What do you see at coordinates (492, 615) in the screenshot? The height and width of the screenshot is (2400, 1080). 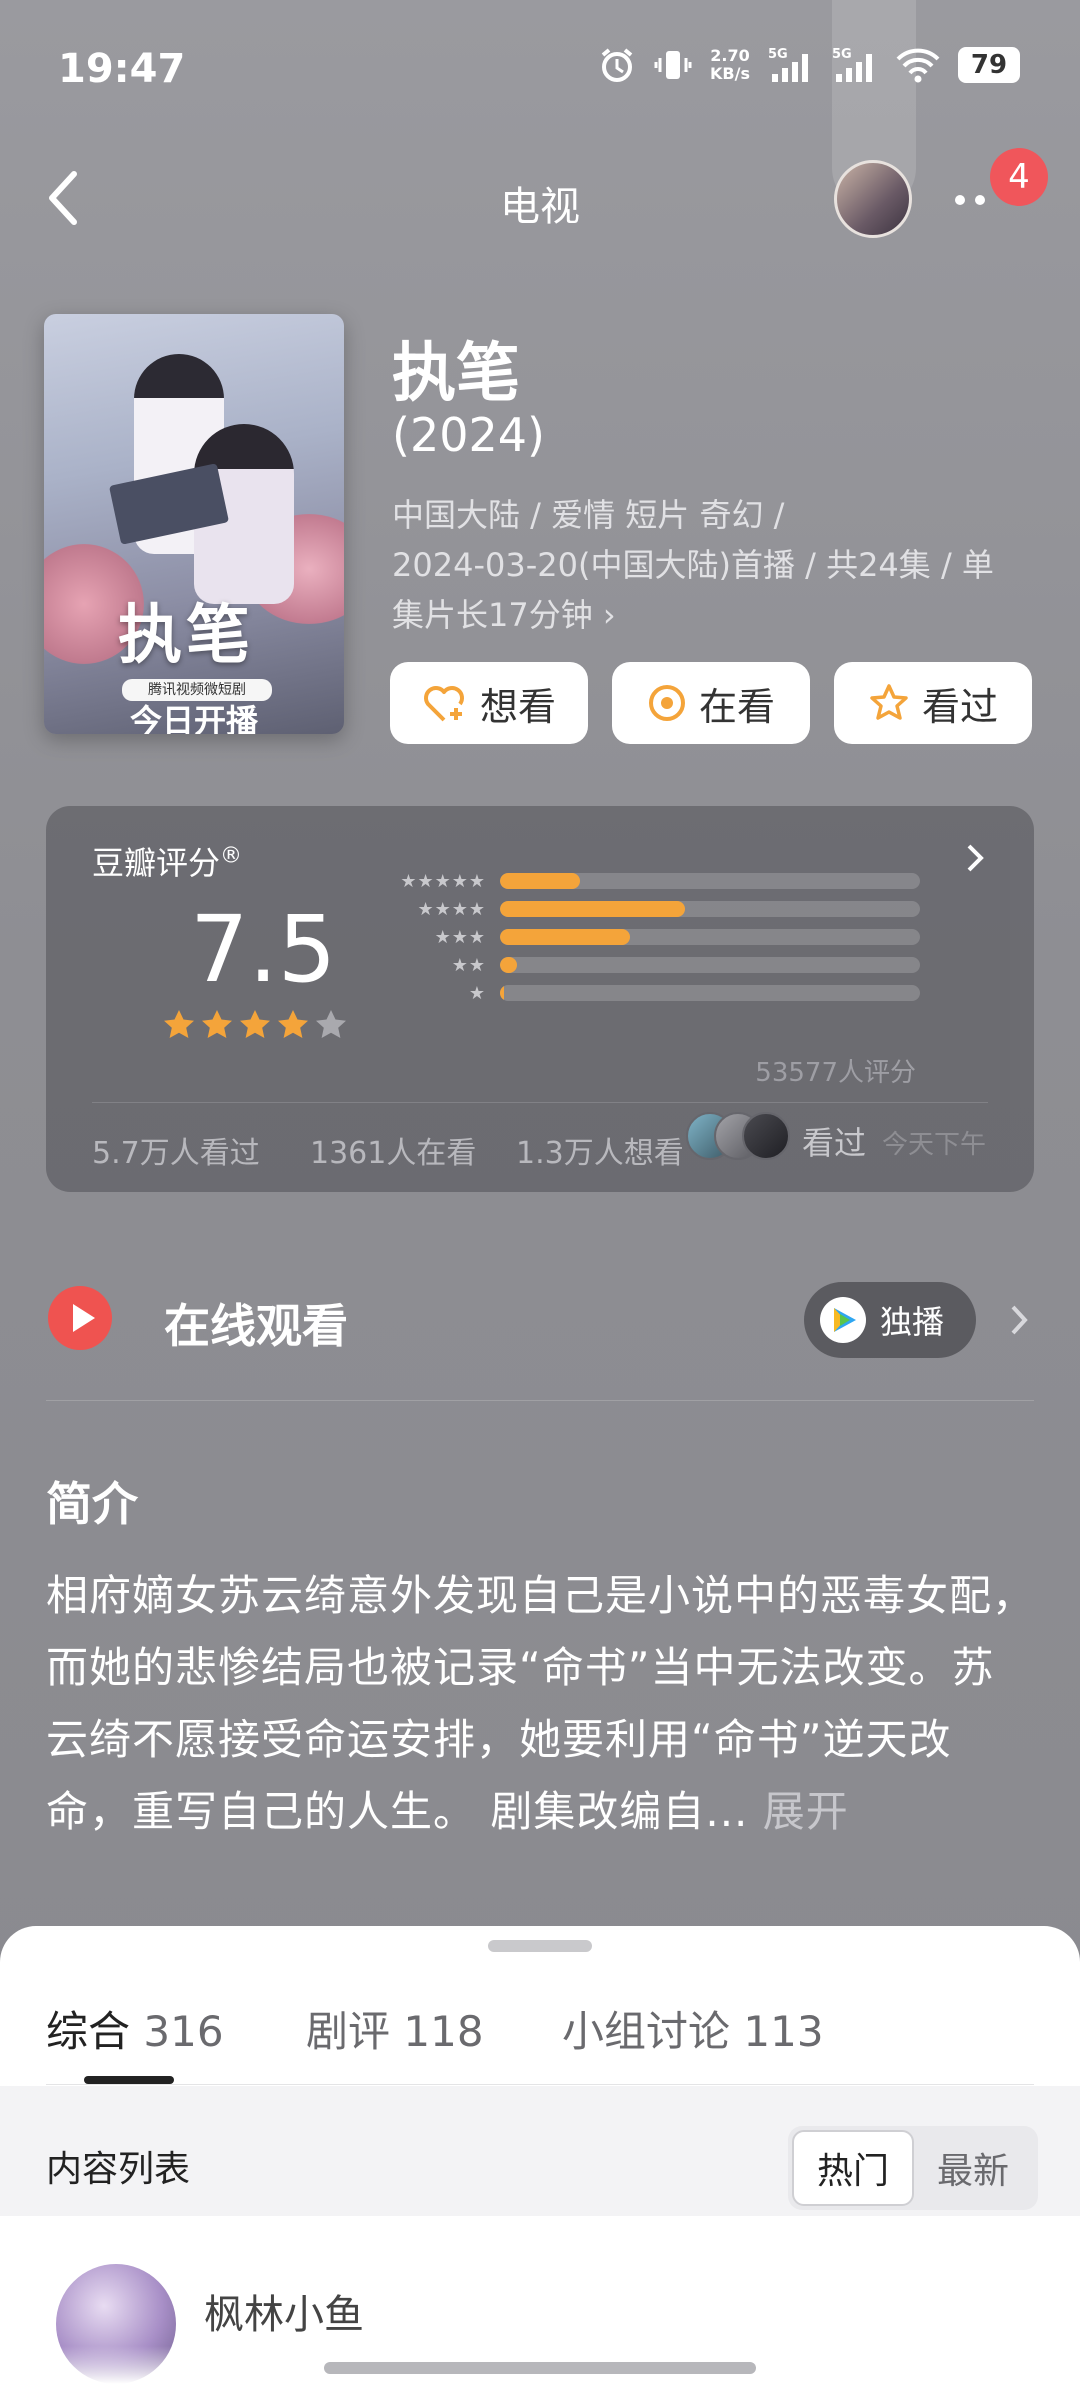 I see `show-meta-line3-text: 集片长17分钟` at bounding box center [492, 615].